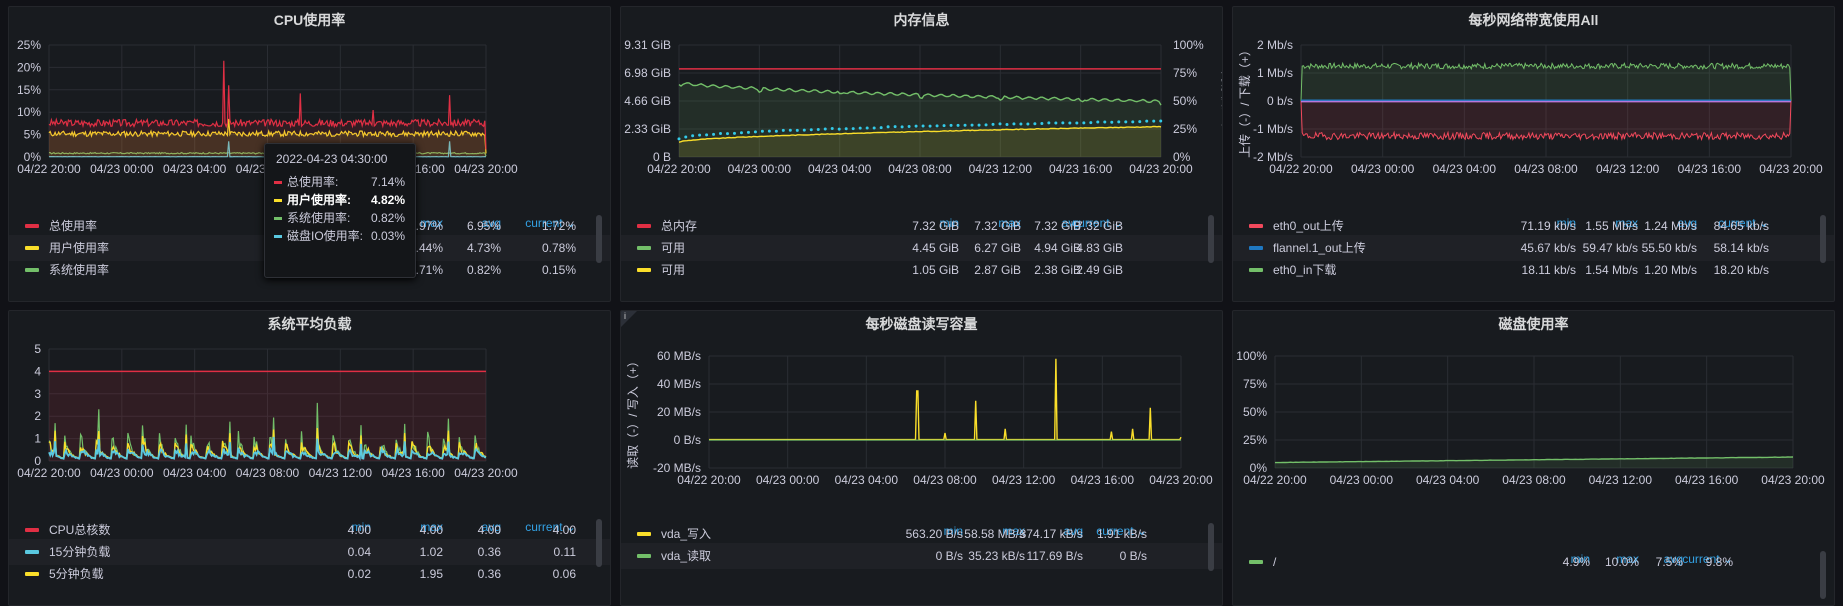 The height and width of the screenshot is (606, 1843). Describe the element at coordinates (79, 270) in the screenshot. I see `series-name: 系统使用率` at that location.